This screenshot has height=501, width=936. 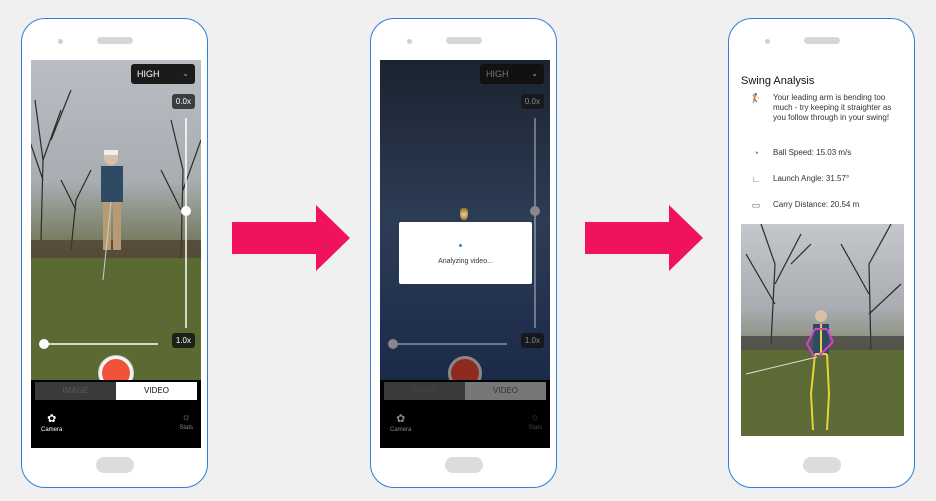 I want to click on launch-angle-text: Launch Angle: 31.57°, so click(x=811, y=178).